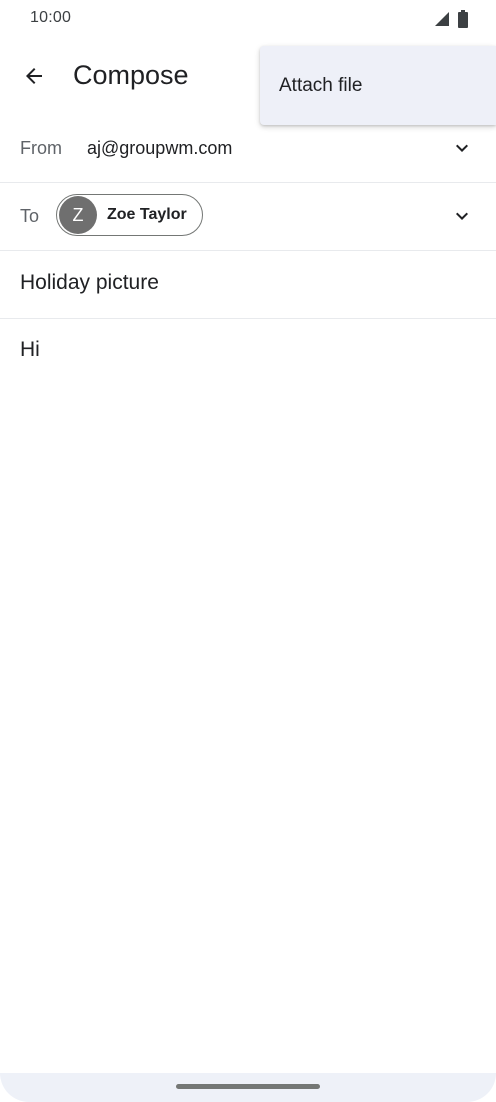 The image size is (496, 1102). Describe the element at coordinates (30, 216) in the screenshot. I see `to-label: To` at that location.